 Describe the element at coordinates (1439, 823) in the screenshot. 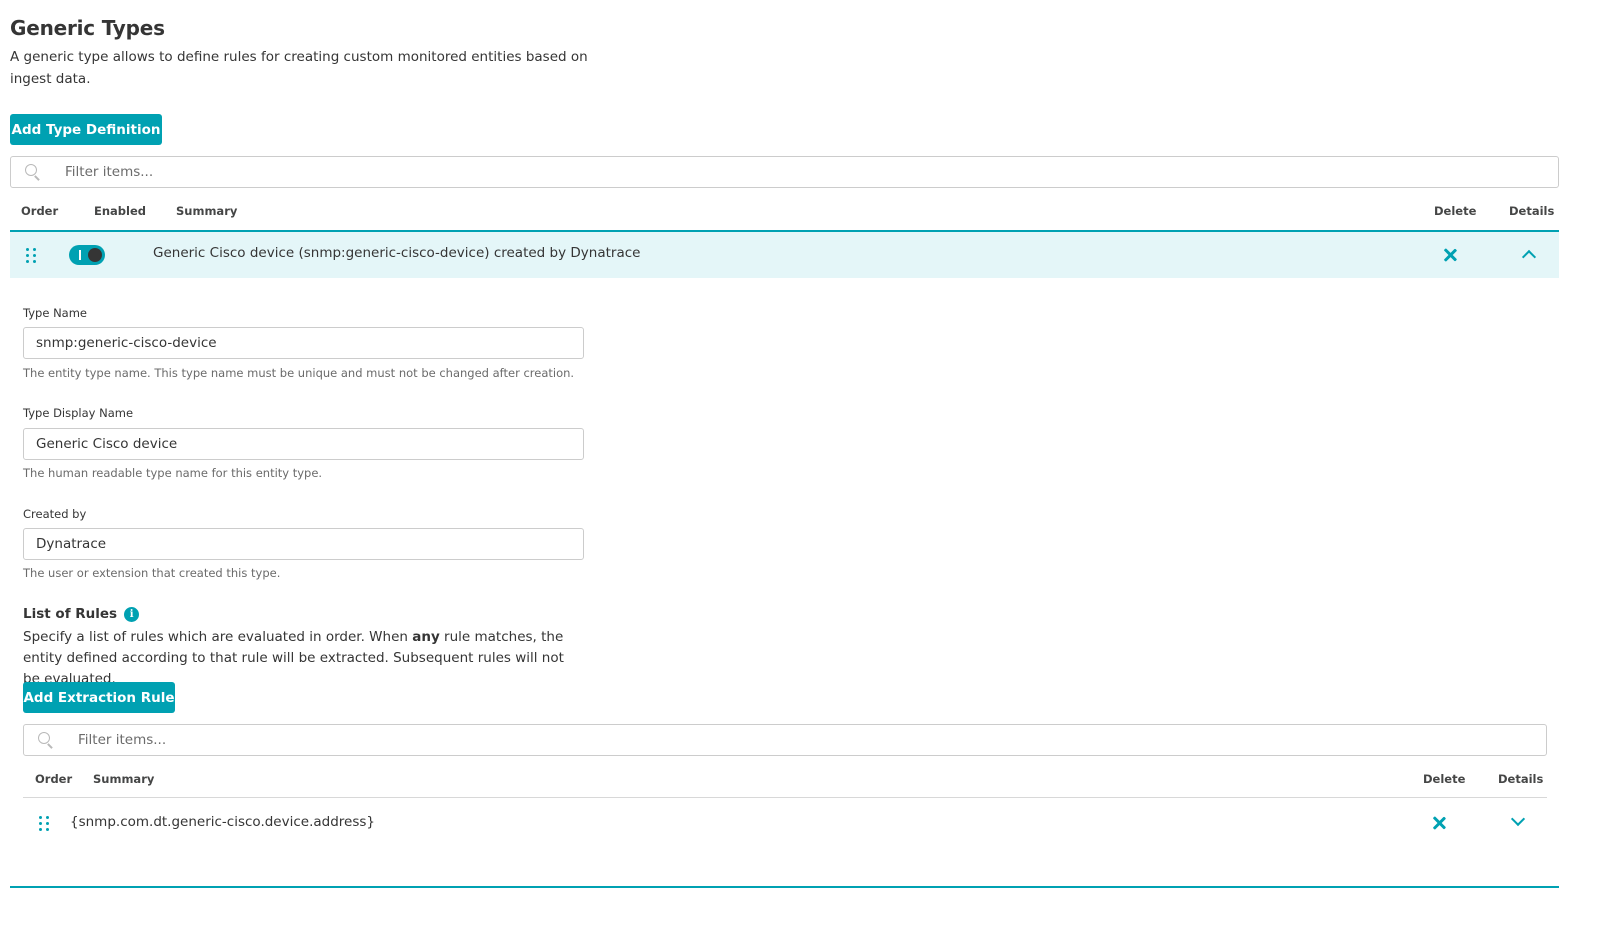

I see `rule-delete-icon` at that location.